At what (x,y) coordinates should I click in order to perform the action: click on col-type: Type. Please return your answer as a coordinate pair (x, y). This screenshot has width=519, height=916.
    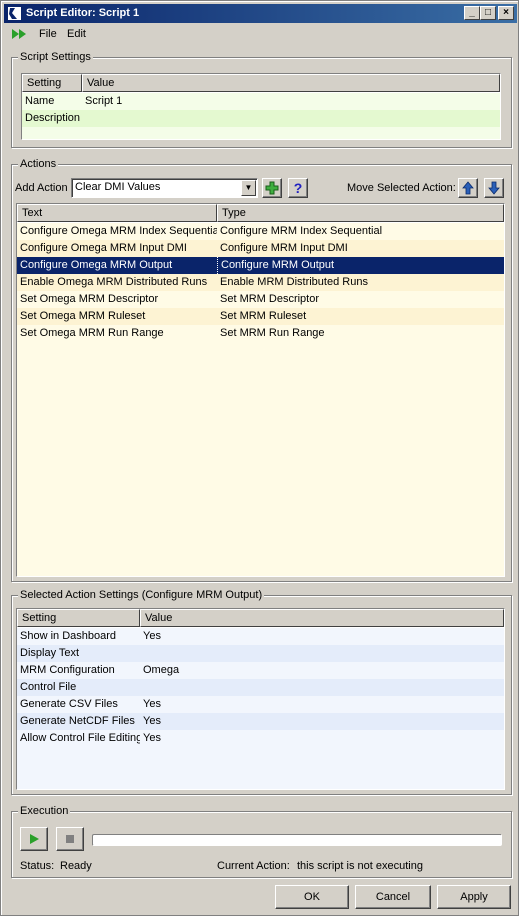
    Looking at the image, I should click on (360, 213).